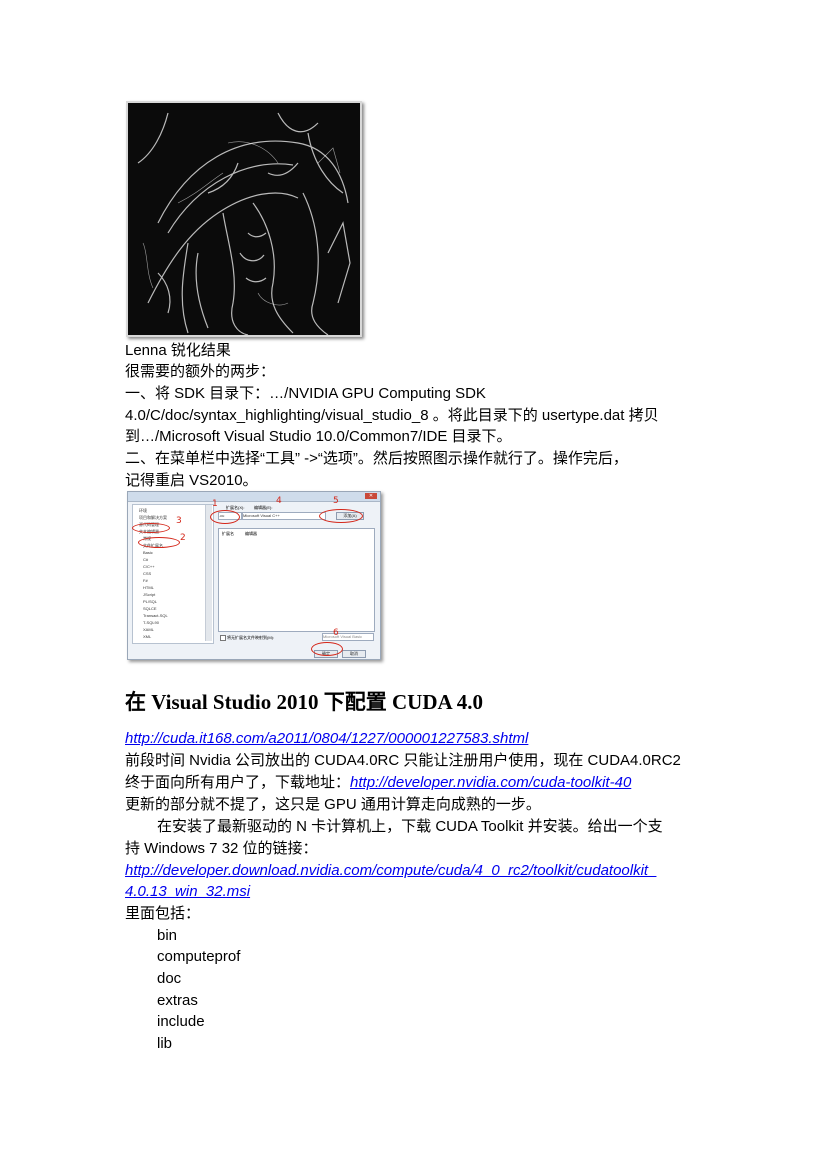 The height and width of the screenshot is (1169, 827). What do you see at coordinates (305, 393) in the screenshot?
I see `step-one-line1: 一、将 SDK 目录下：…/NVIDIA GPU Computing SDK` at bounding box center [305, 393].